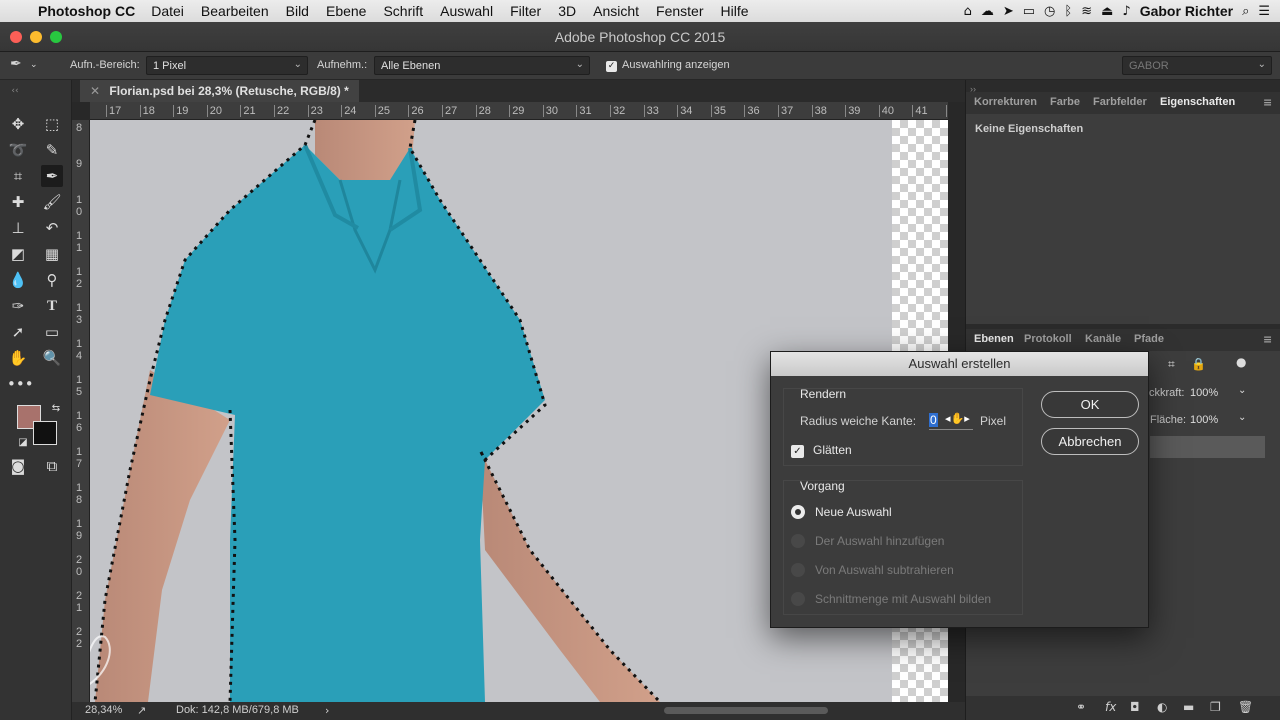  What do you see at coordinates (1086, 11) in the screenshot?
I see `wifi-icon: ≋` at bounding box center [1086, 11].